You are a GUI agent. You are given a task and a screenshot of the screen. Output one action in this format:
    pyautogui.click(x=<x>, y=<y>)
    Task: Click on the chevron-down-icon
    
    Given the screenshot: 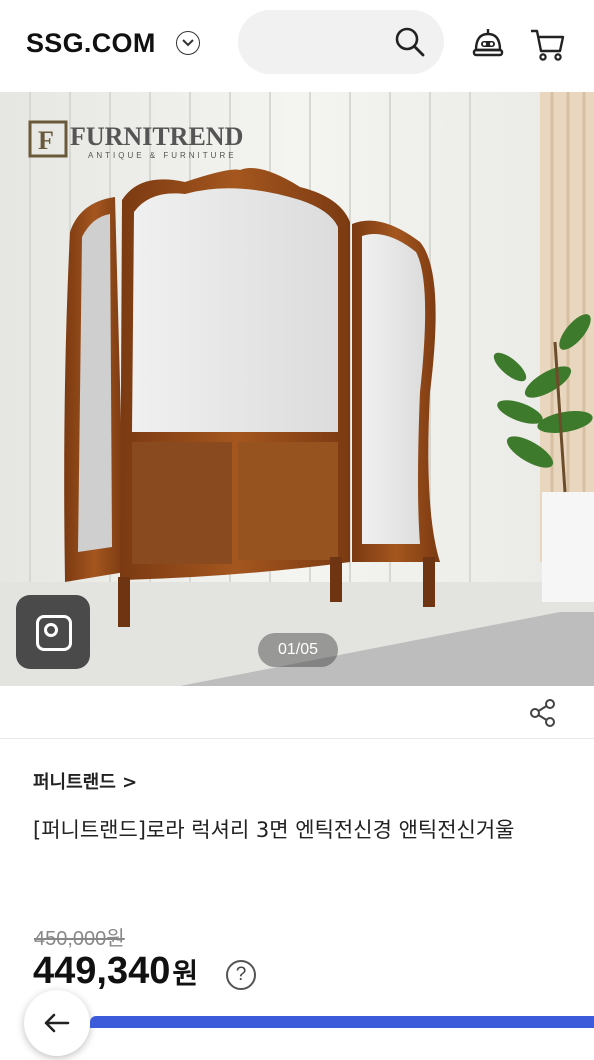 What is the action you would take?
    pyautogui.click(x=188, y=43)
    